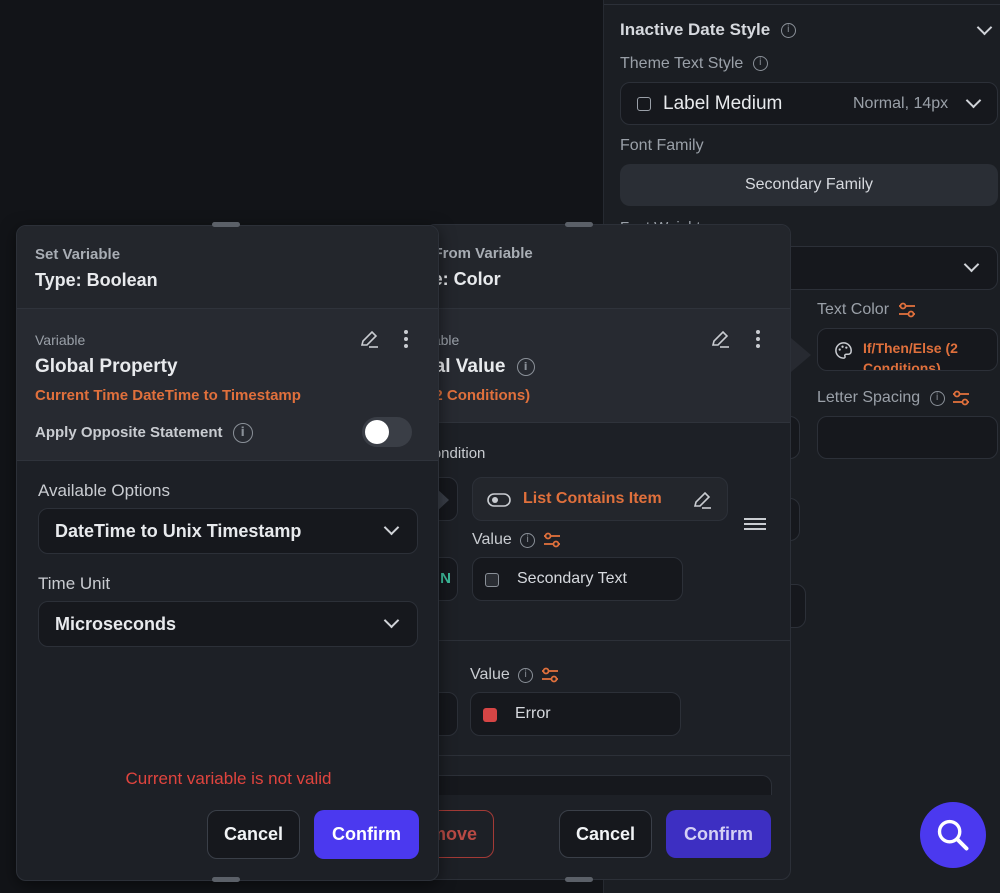 Image resolution: width=1000 pixels, height=893 pixels. Describe the element at coordinates (480, 367) in the screenshot. I see `back-variable-title: Conditional Value i` at that location.